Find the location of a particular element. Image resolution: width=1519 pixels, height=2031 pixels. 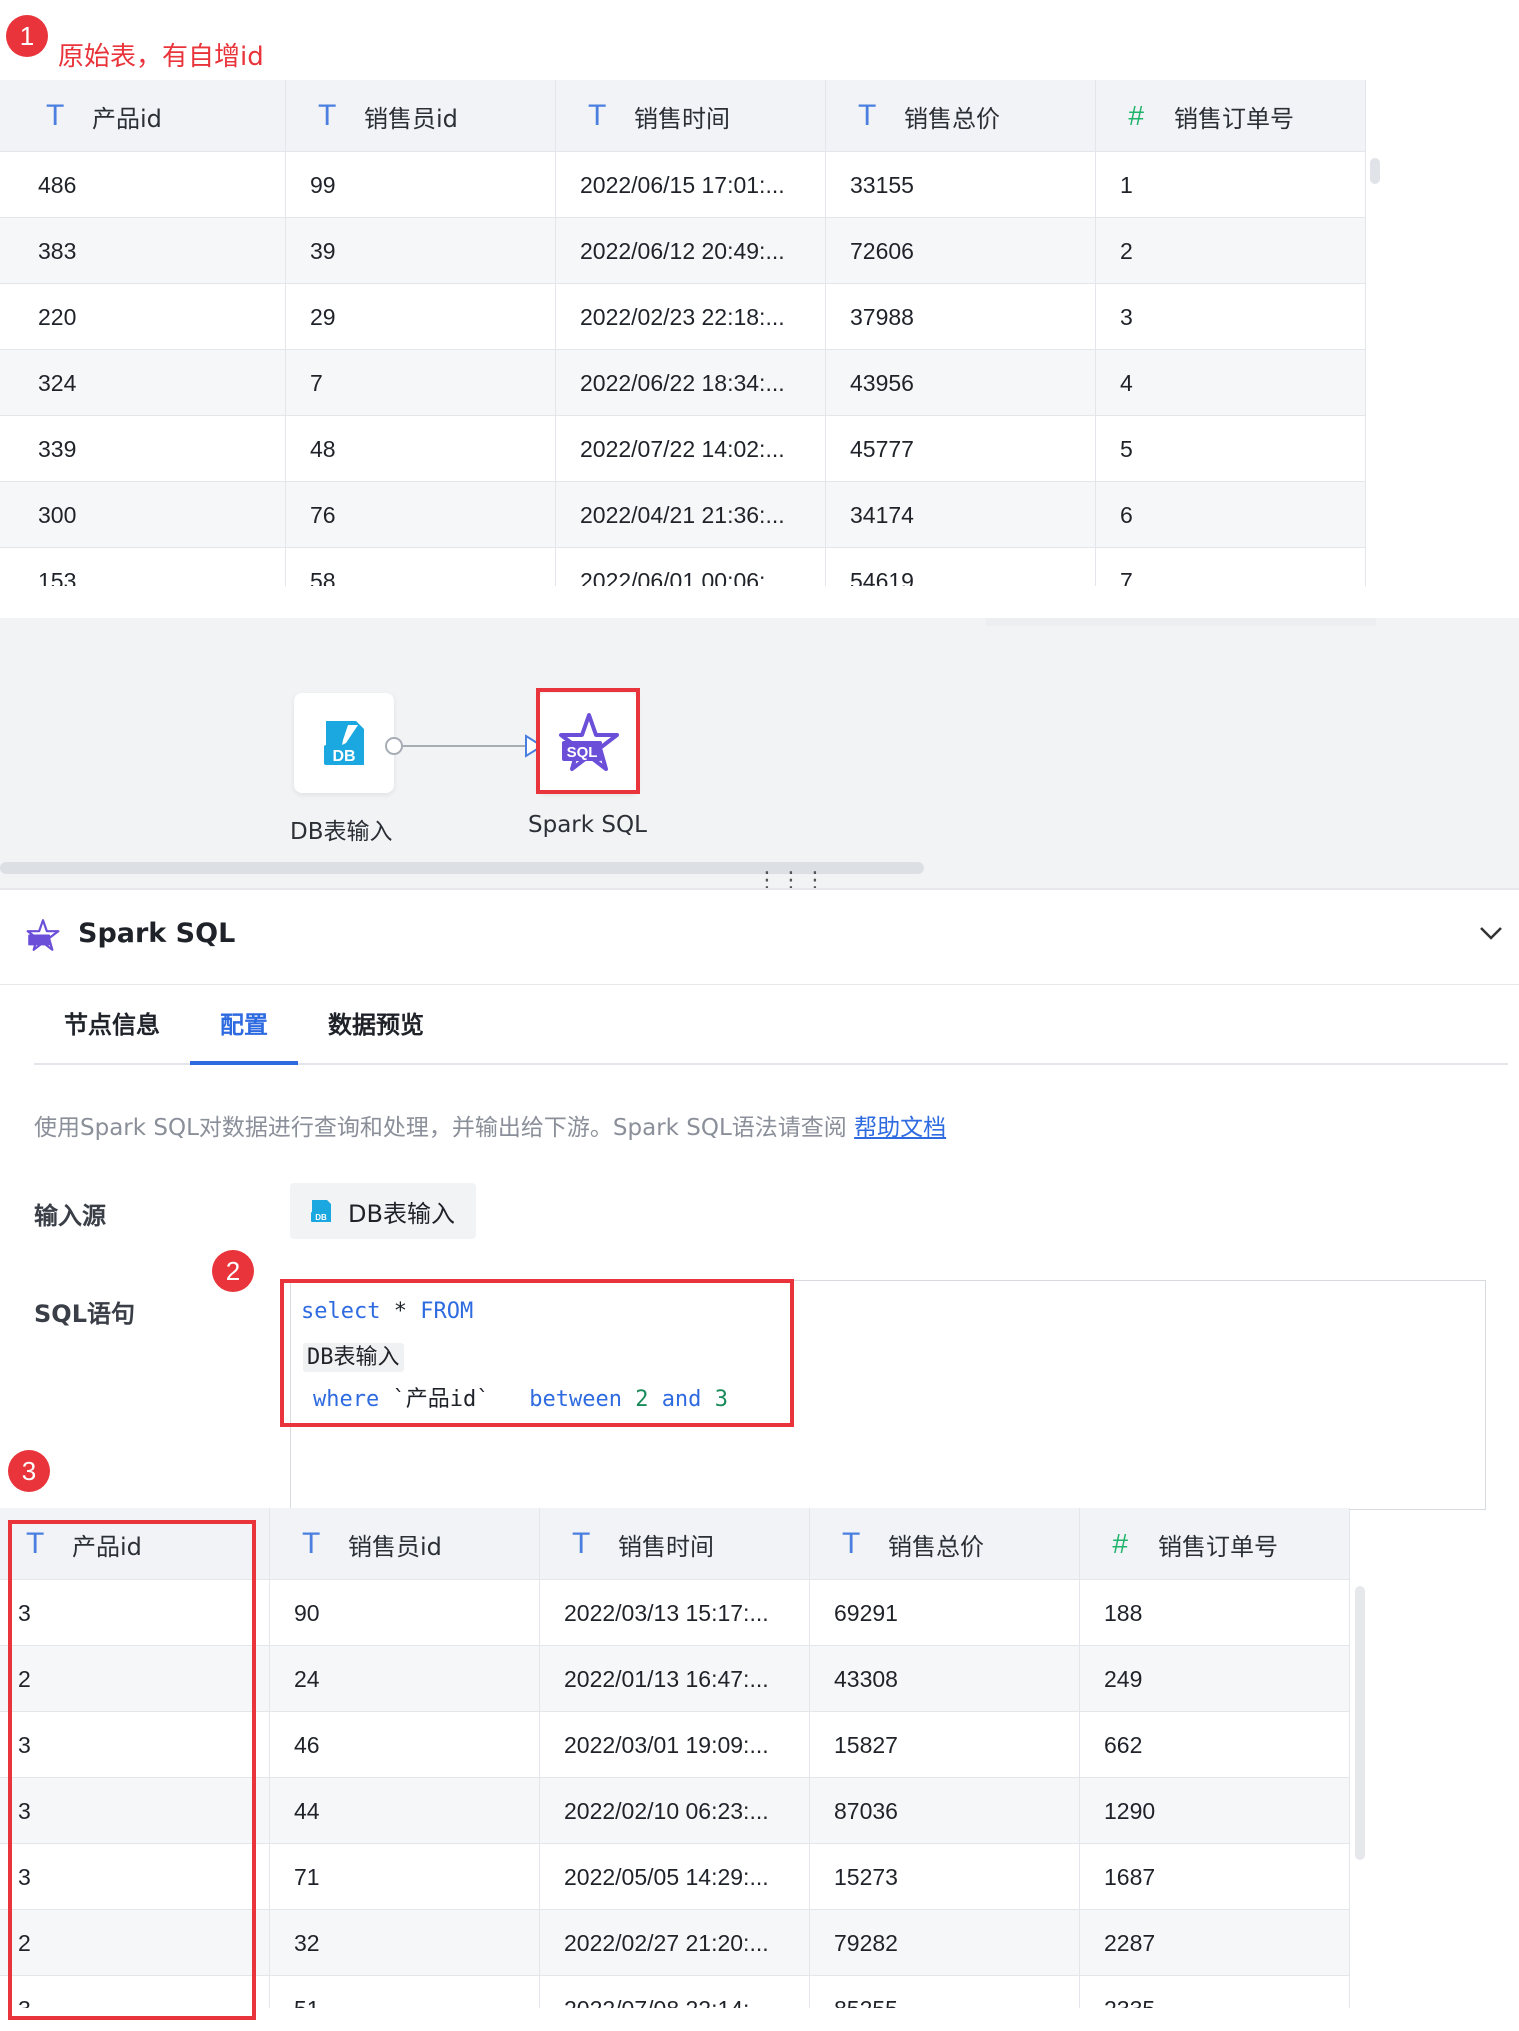

original-table-scrollbar is located at coordinates (1375, 171).